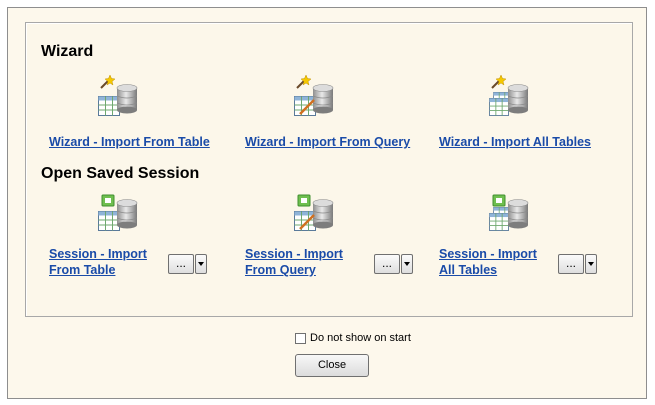  Describe the element at coordinates (129, 142) in the screenshot. I see `wizard-import-from-table-link: Wizard - Import From Table` at that location.